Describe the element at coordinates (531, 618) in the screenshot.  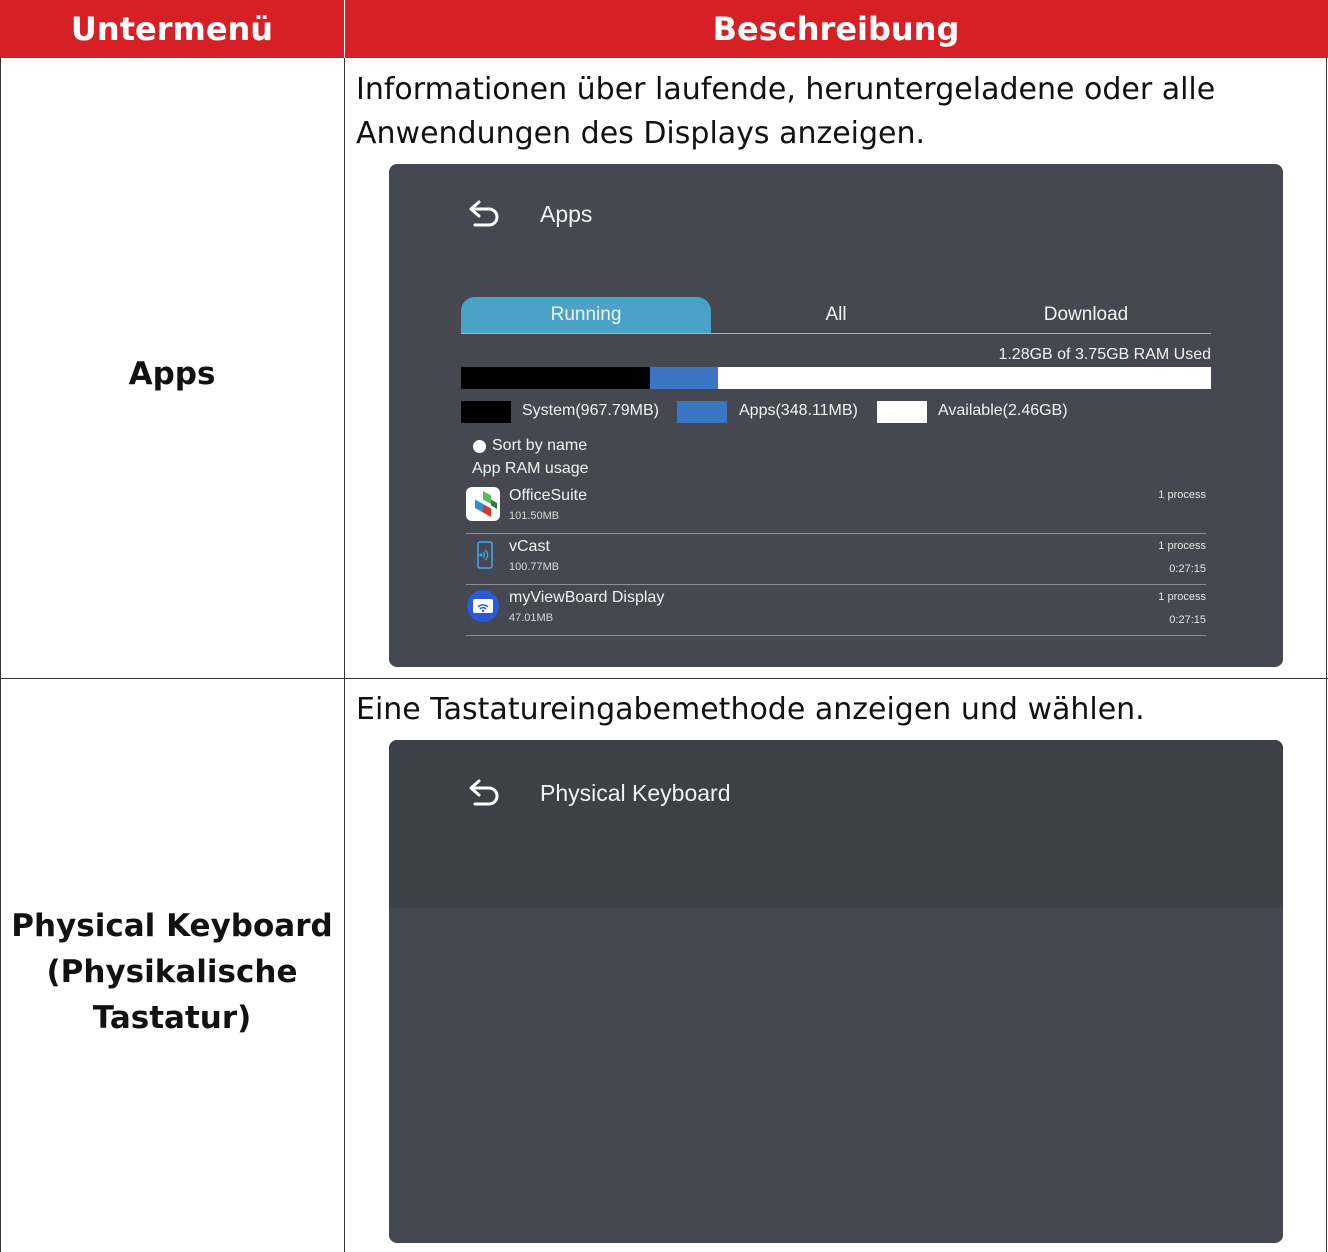
I see `app-size: 47.01MB` at that location.